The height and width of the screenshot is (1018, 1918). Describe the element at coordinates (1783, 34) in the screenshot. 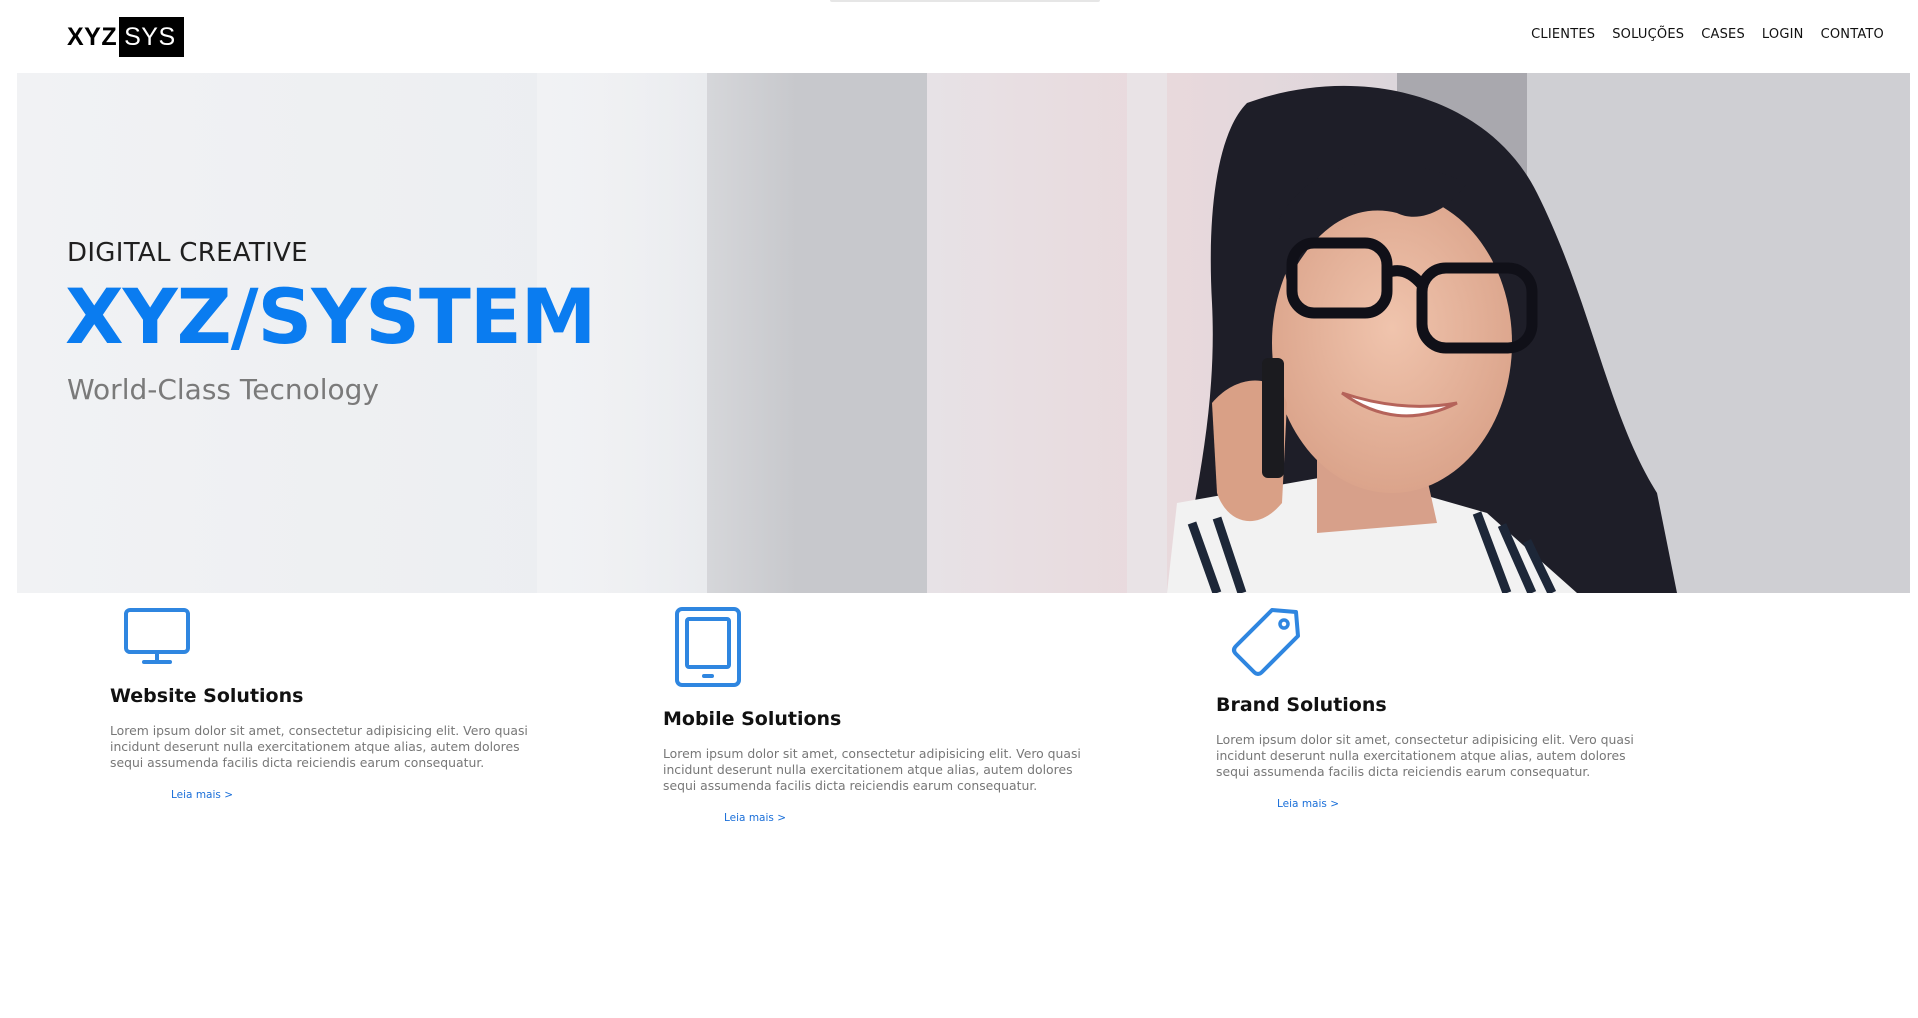

I see `nav-item-login: LOGIN` at that location.